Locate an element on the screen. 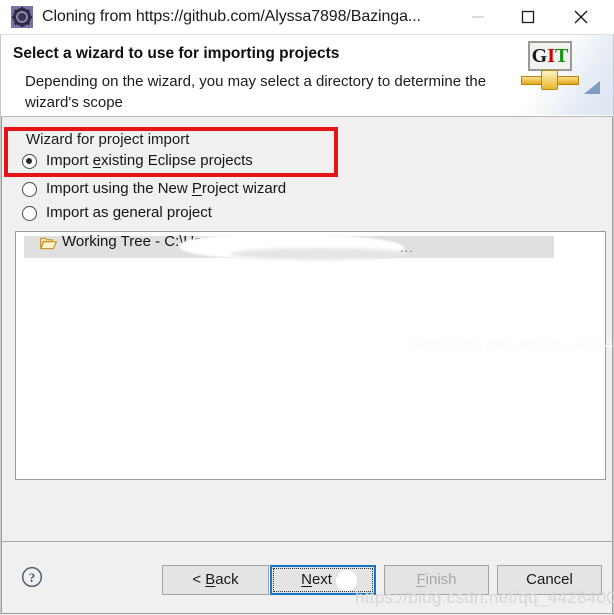 This screenshot has height=615, width=614. radio-label: Import using the New Project wizard is located at coordinates (166, 188).